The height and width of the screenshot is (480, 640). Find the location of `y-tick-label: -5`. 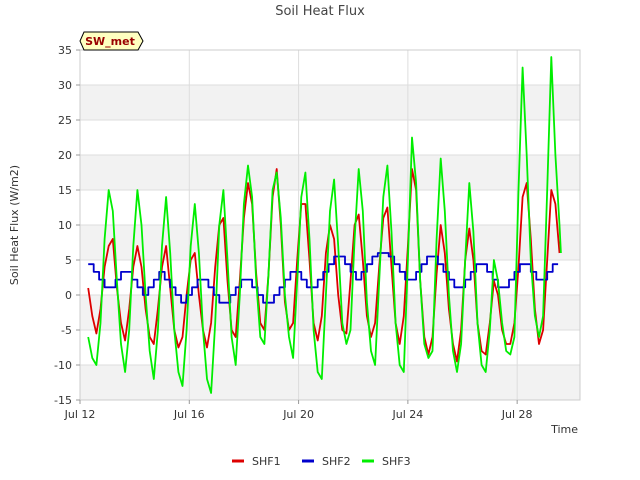

y-tick-label: -5 is located at coordinates (66, 330).